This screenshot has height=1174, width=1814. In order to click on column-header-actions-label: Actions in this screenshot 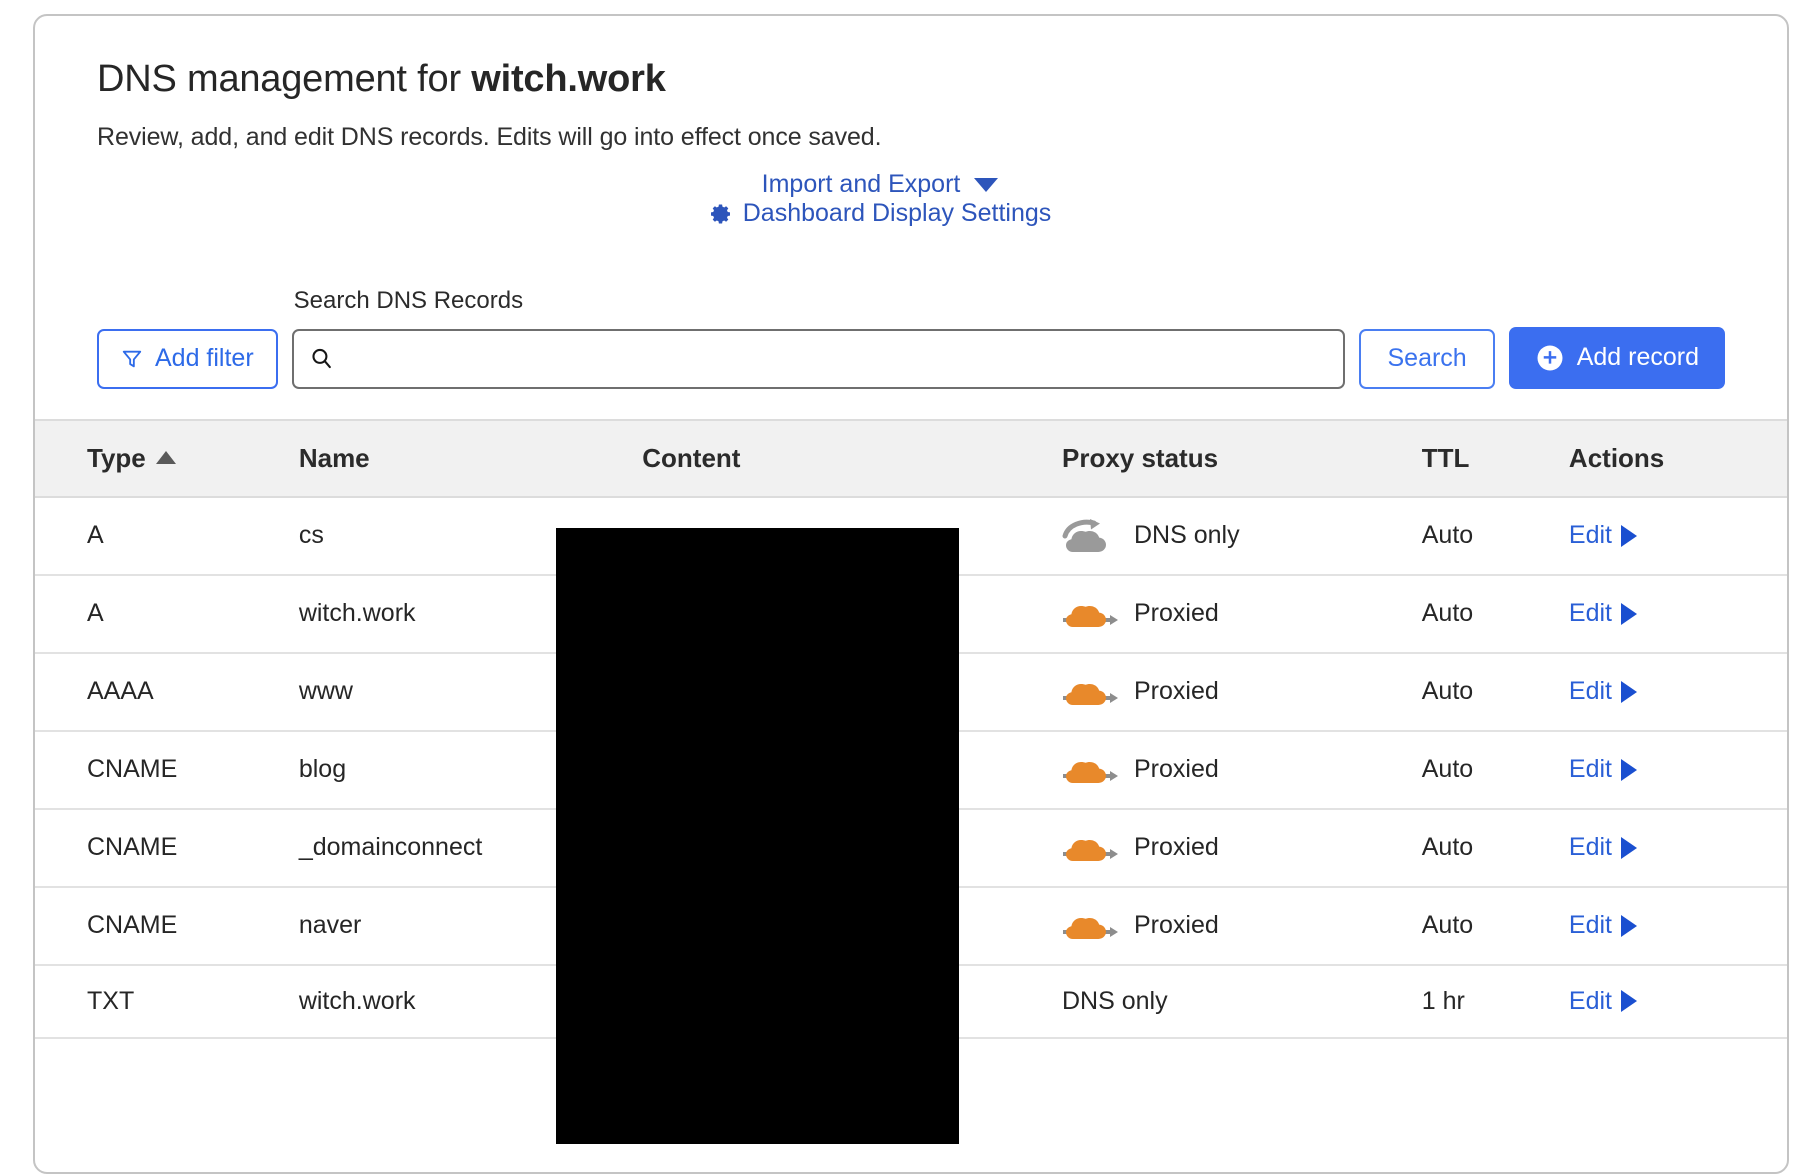, I will do `click(1616, 457)`.